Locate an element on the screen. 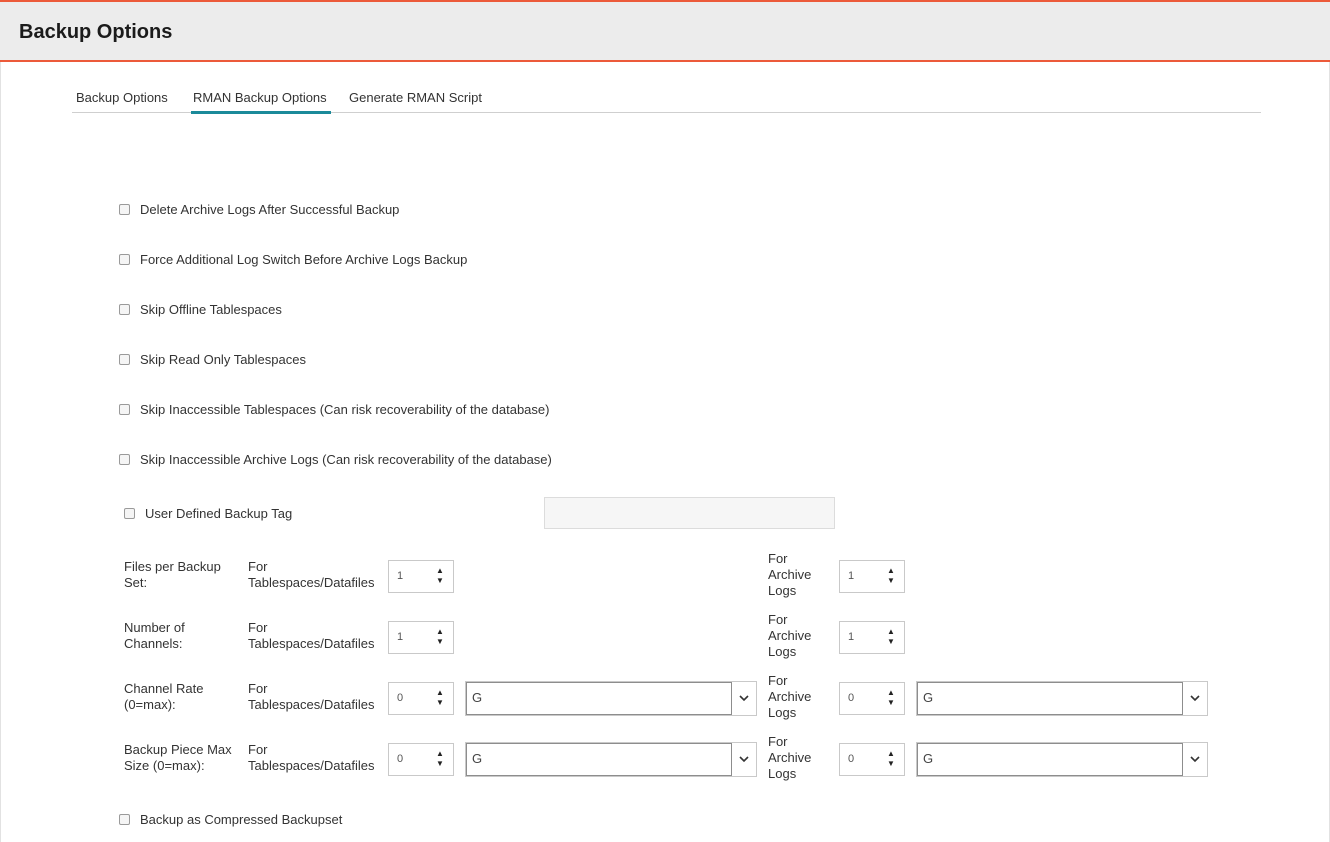 The image size is (1330, 842). skip-offline-checkbox is located at coordinates (124, 310).